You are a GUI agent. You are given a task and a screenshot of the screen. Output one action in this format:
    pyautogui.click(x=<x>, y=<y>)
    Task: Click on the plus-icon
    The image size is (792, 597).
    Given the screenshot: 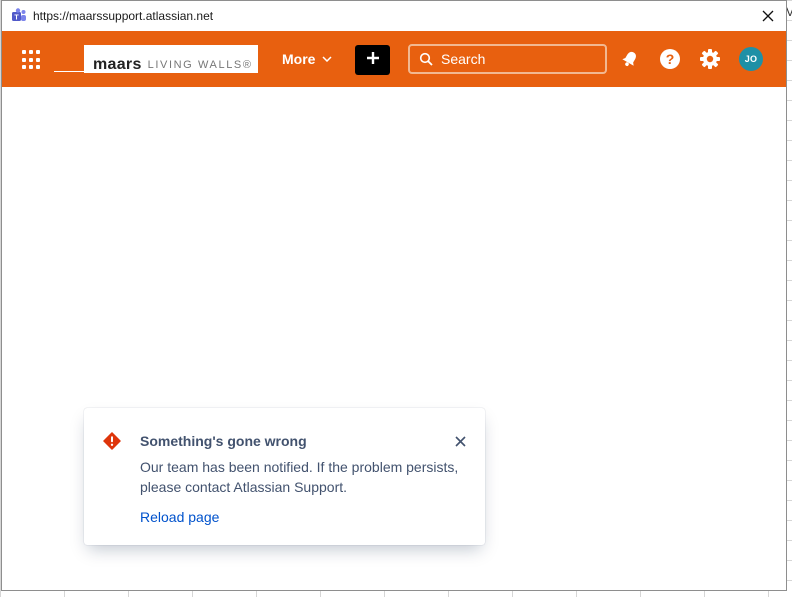 What is the action you would take?
    pyautogui.click(x=373, y=60)
    